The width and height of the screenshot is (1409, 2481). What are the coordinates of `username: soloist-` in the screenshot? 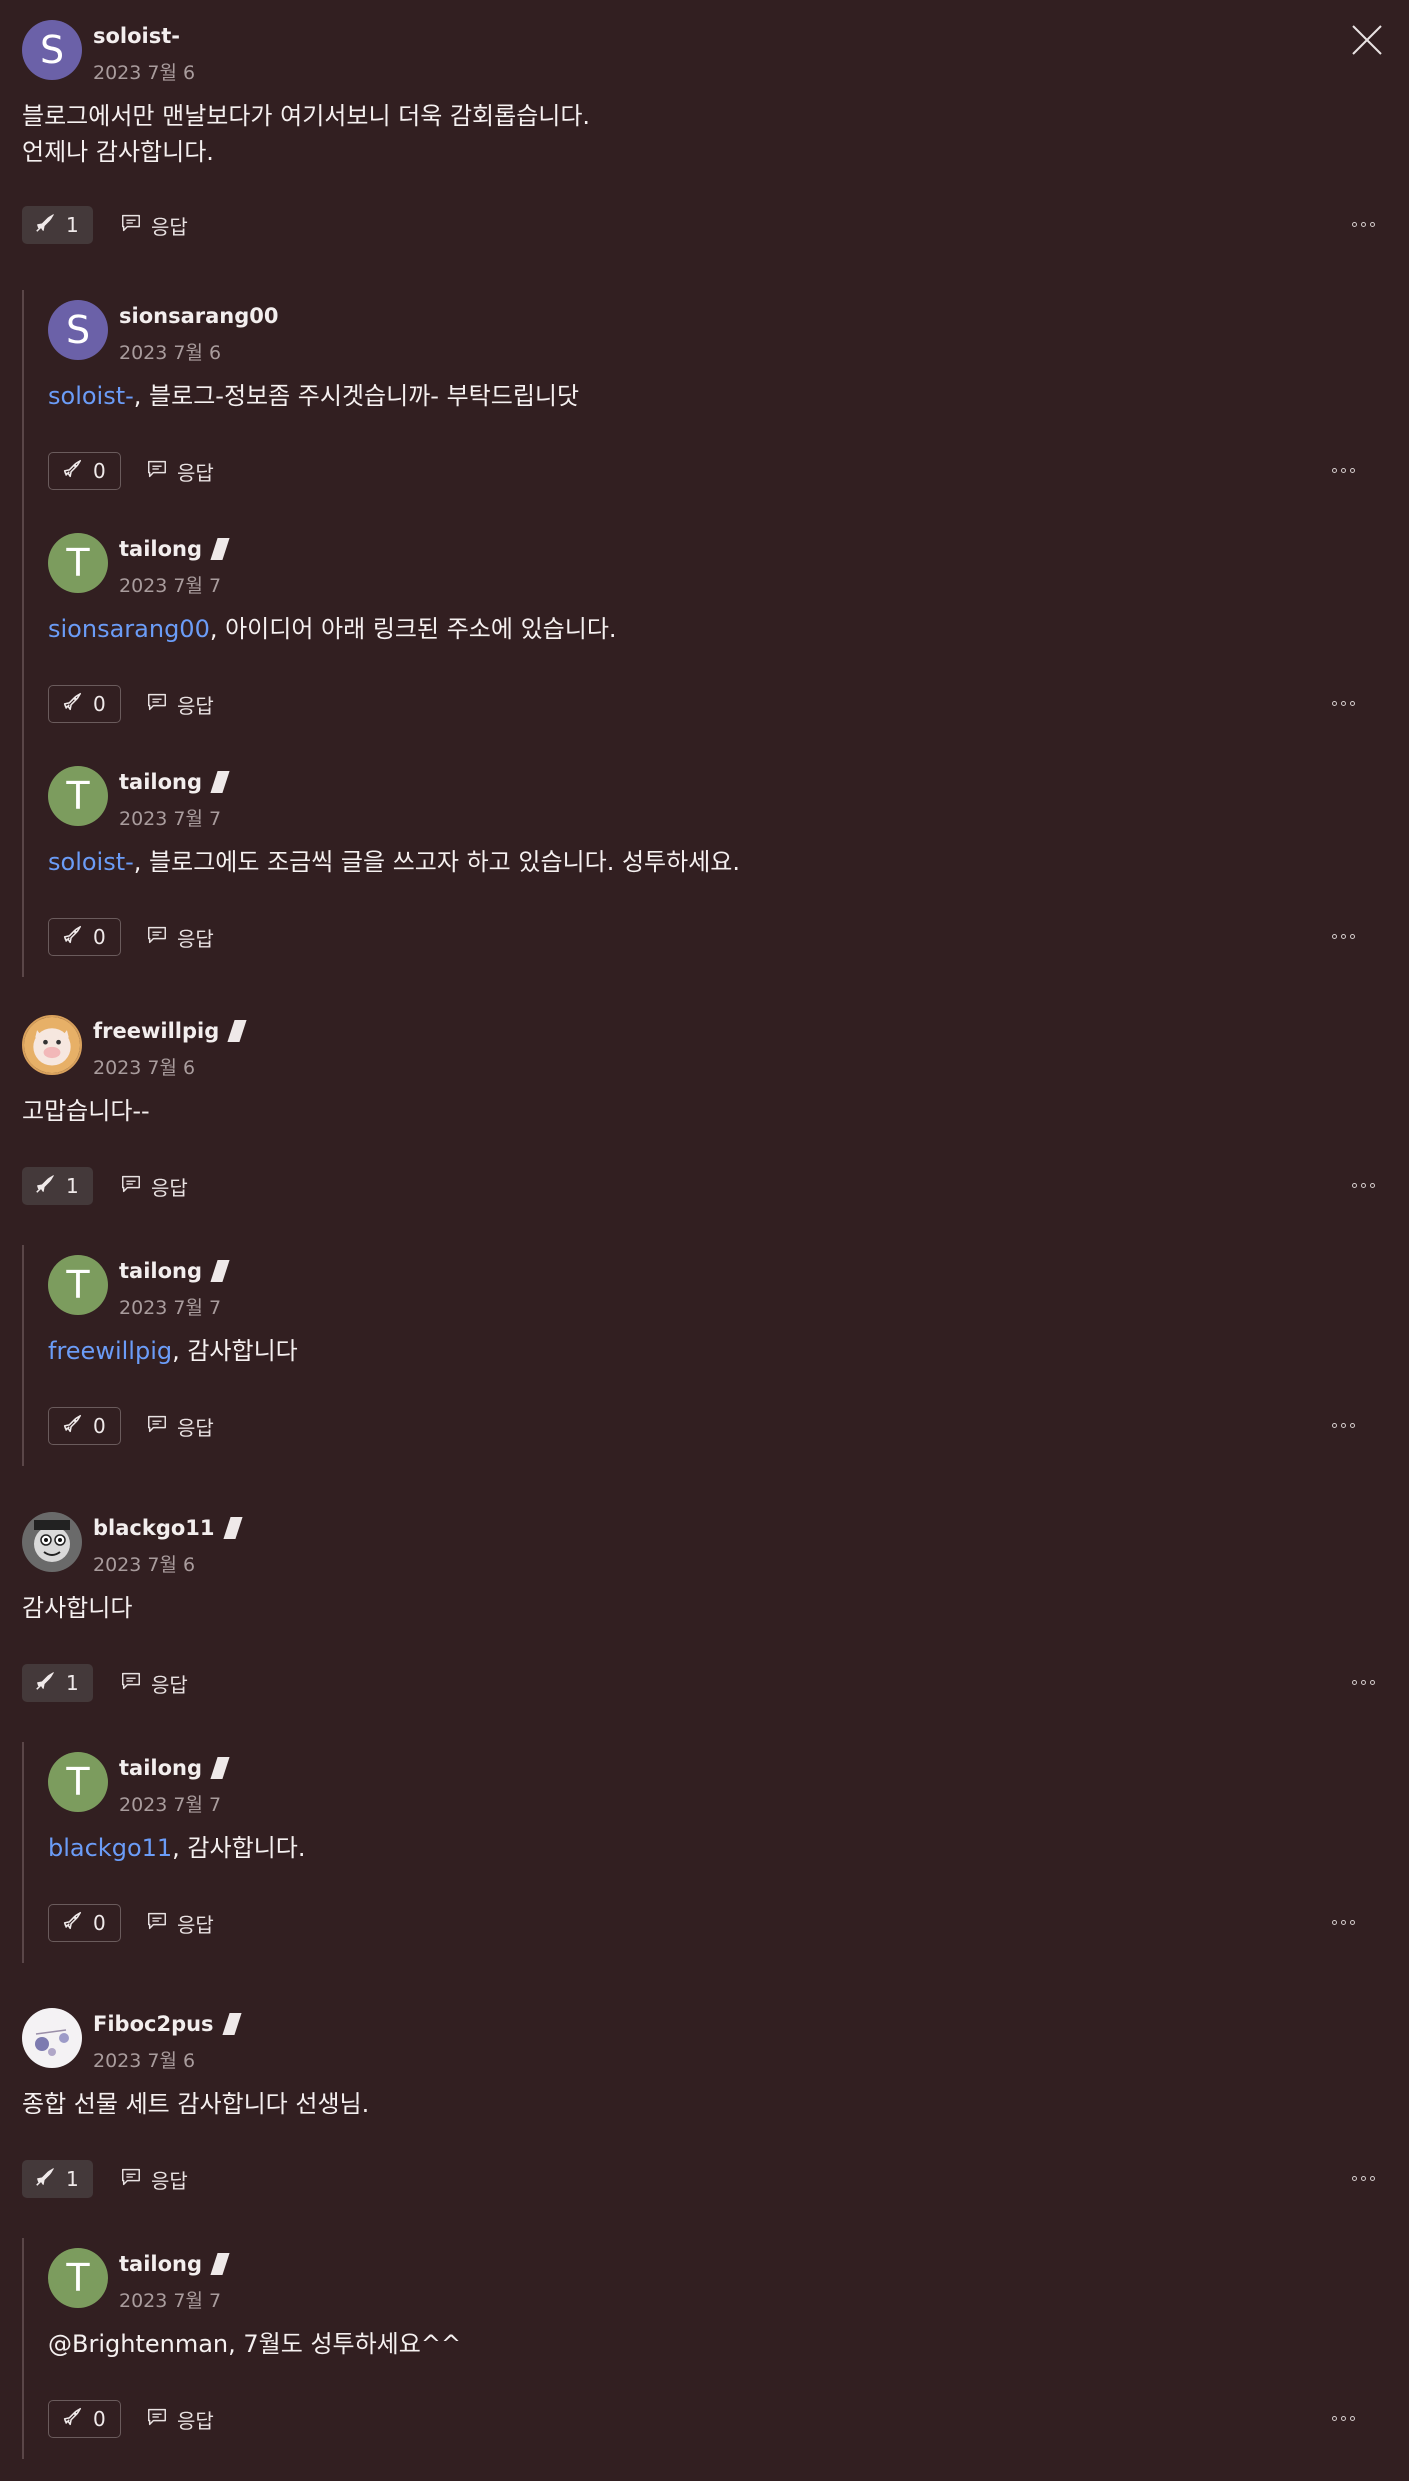 It's located at (136, 36).